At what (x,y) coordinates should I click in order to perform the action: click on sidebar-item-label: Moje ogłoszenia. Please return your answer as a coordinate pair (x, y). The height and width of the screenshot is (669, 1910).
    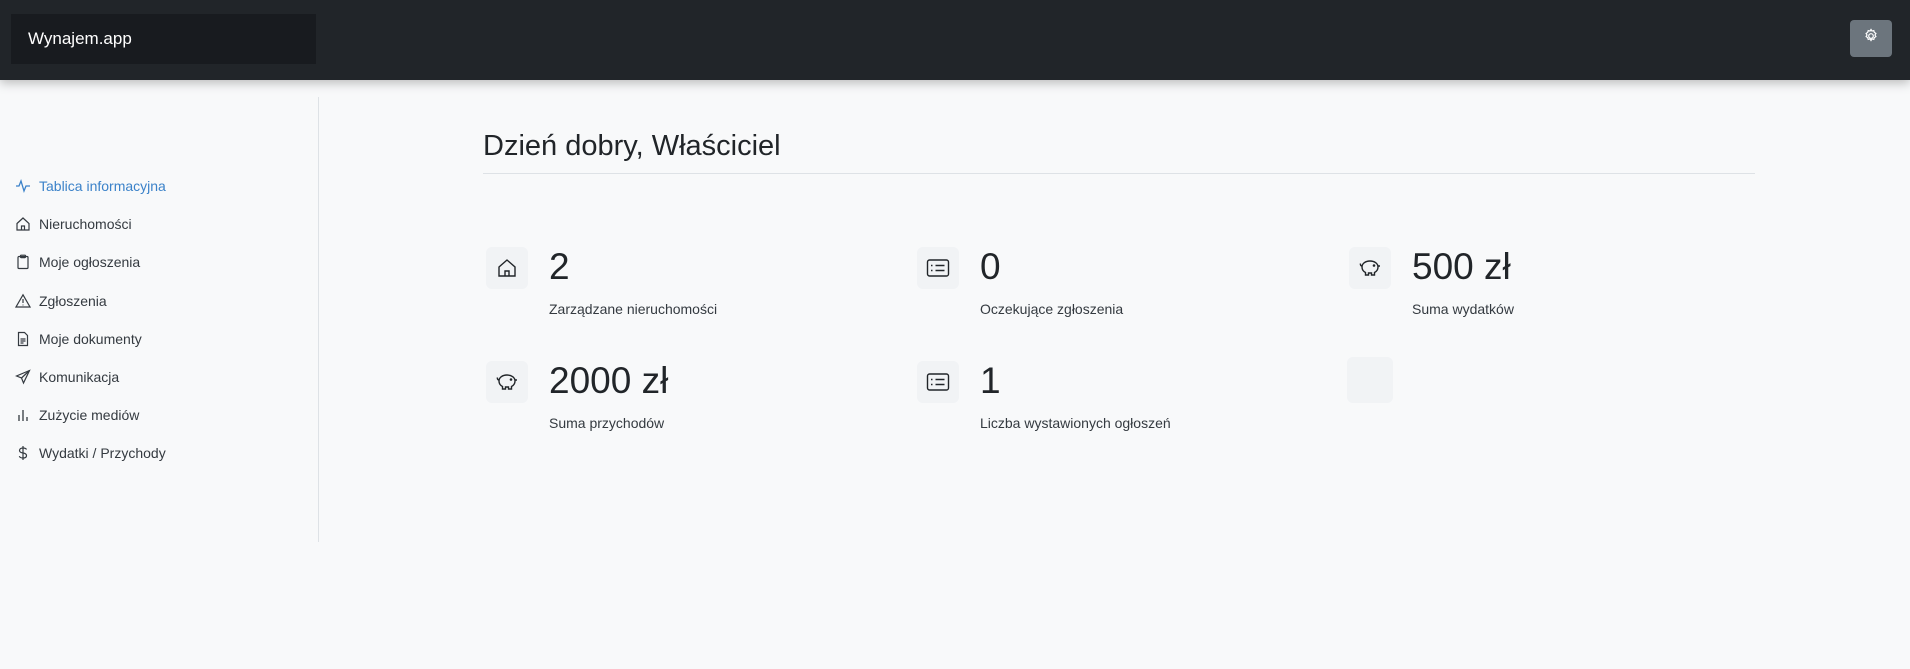
    Looking at the image, I should click on (90, 262).